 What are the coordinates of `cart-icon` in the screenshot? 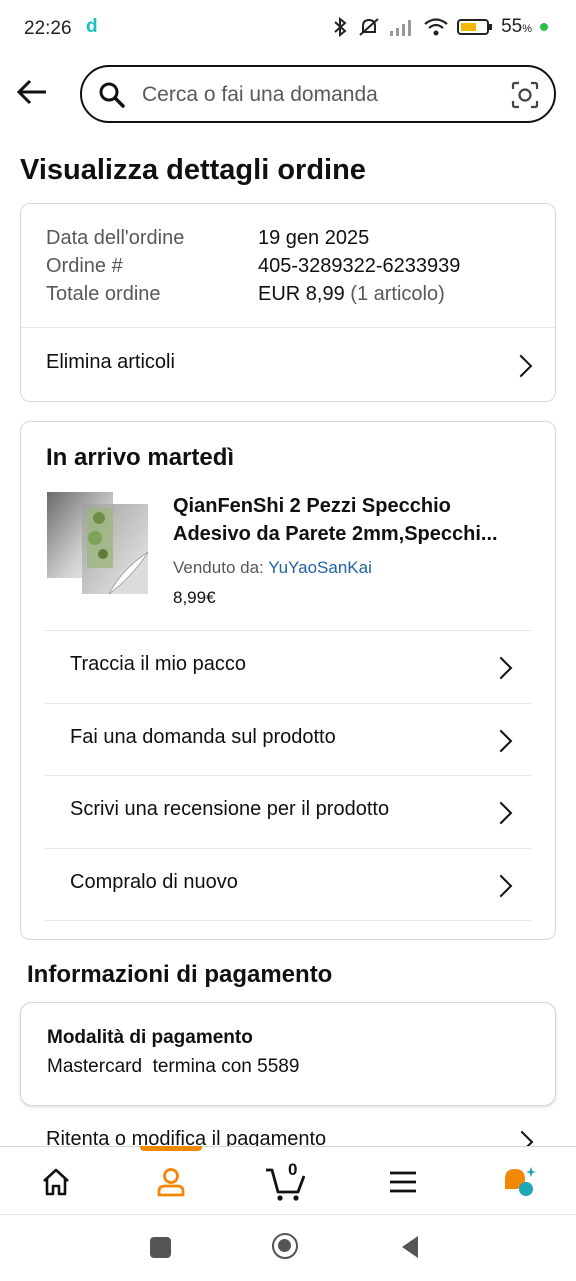 It's located at (286, 1184).